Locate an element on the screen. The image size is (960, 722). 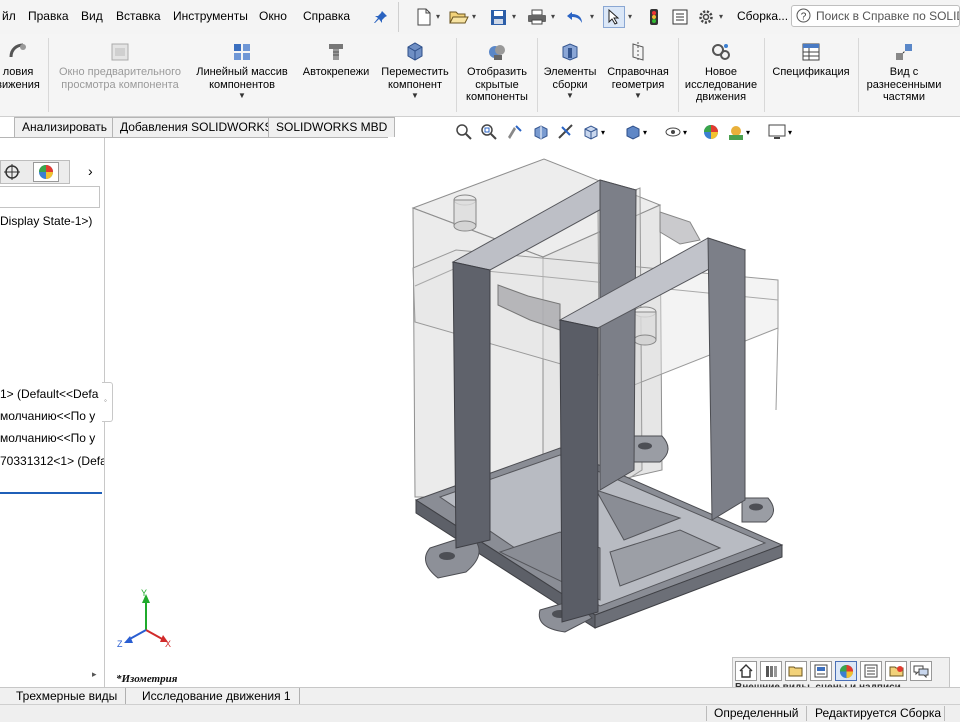
file-explorer-icon is located at coordinates (796, 671).